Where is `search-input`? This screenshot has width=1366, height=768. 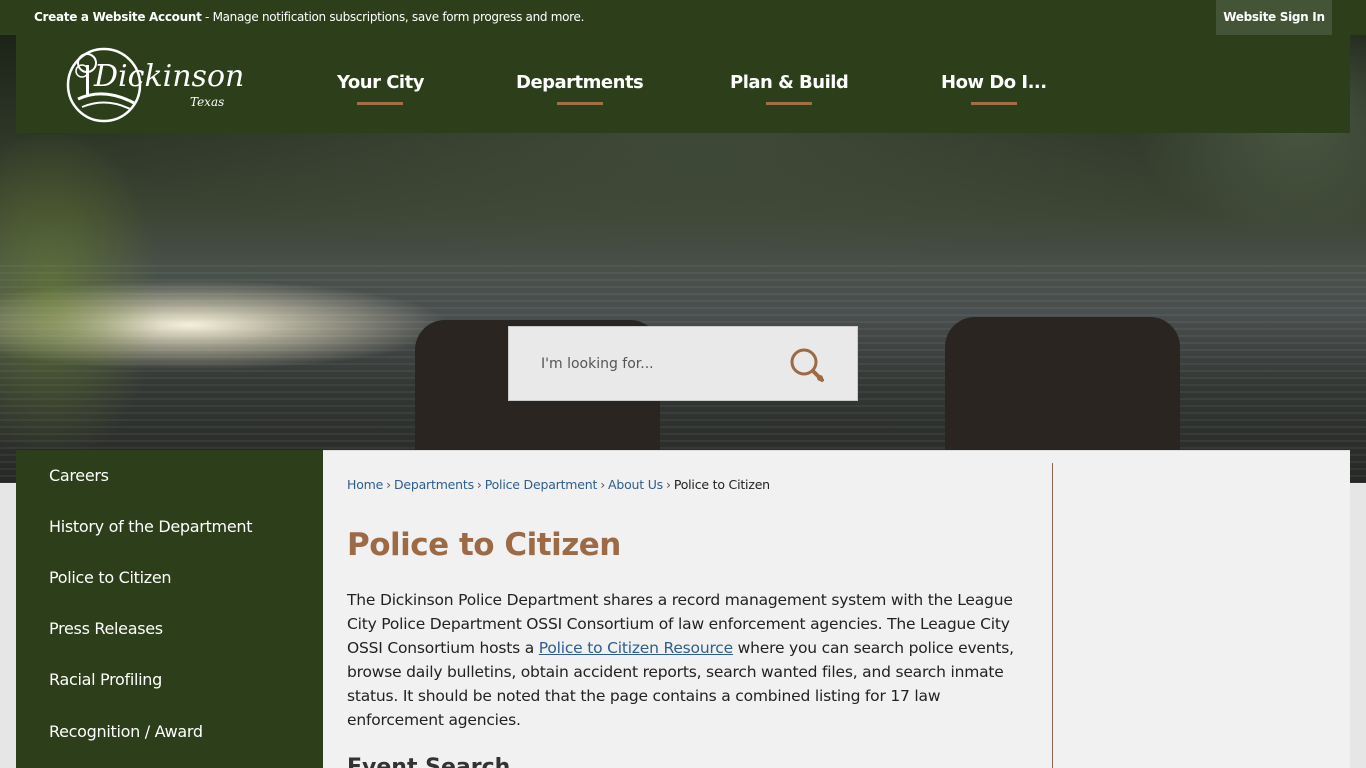 search-input is located at coordinates (654, 364).